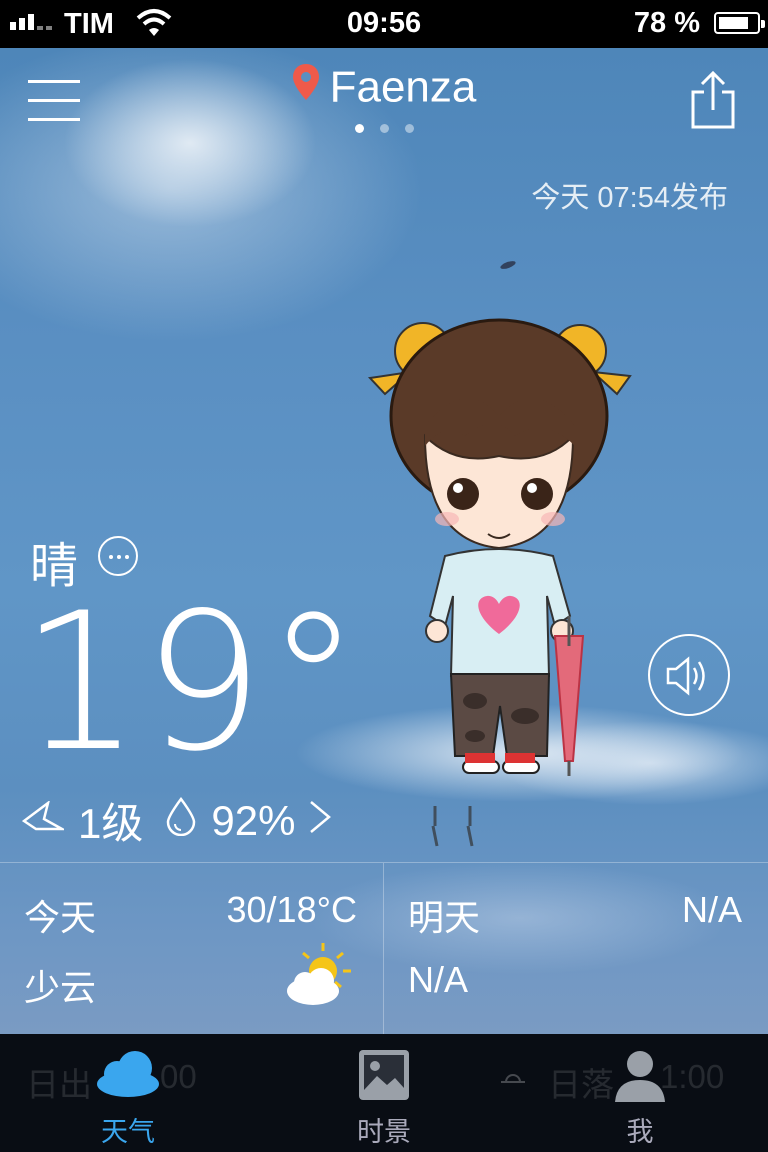  Describe the element at coordinates (576, 948) in the screenshot. I see `forecast-tomorrow: 明天 N/A N/A` at that location.